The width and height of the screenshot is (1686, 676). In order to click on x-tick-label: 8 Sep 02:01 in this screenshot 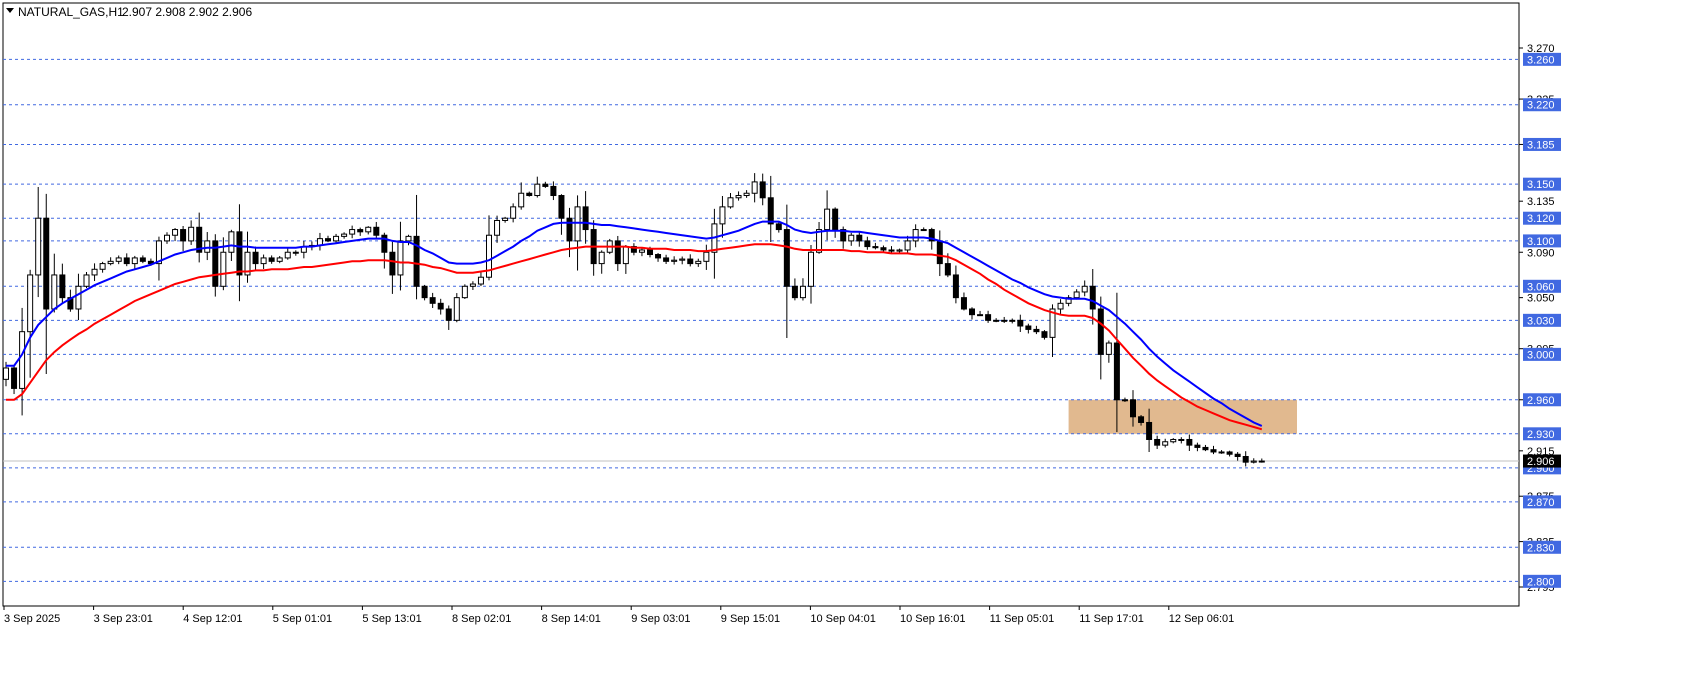, I will do `click(481, 619)`.